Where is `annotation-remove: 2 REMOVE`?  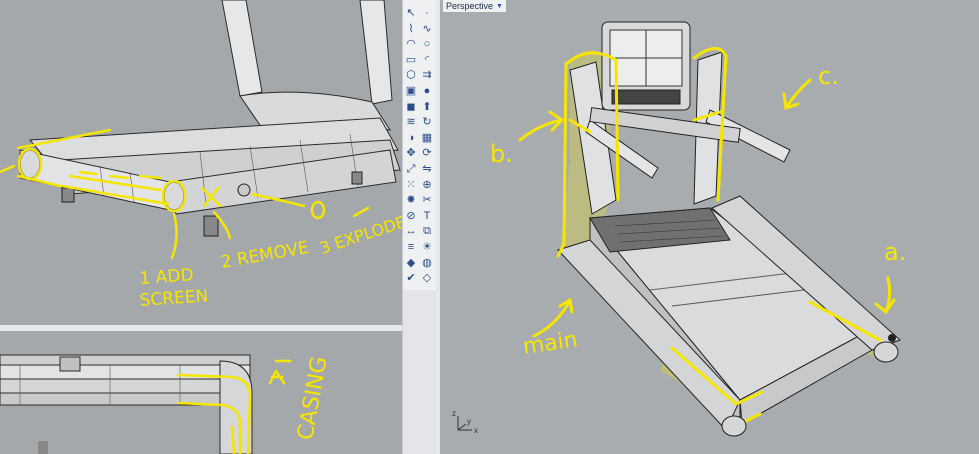 annotation-remove: 2 REMOVE is located at coordinates (264, 255).